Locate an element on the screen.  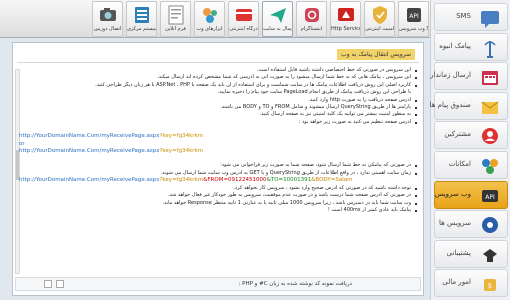
toolbar-button: ابزارهای وب is located at coordinates (209, 19).